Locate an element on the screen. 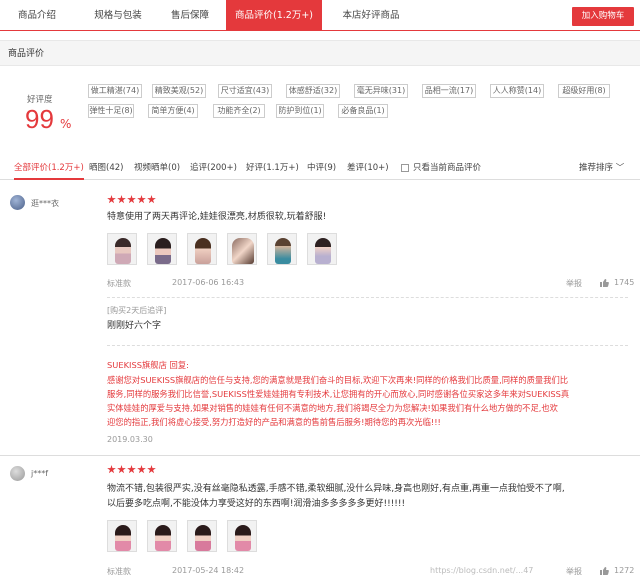 The width and height of the screenshot is (640, 580). tag-chip: 尺寸适宜(43) is located at coordinates (245, 91).